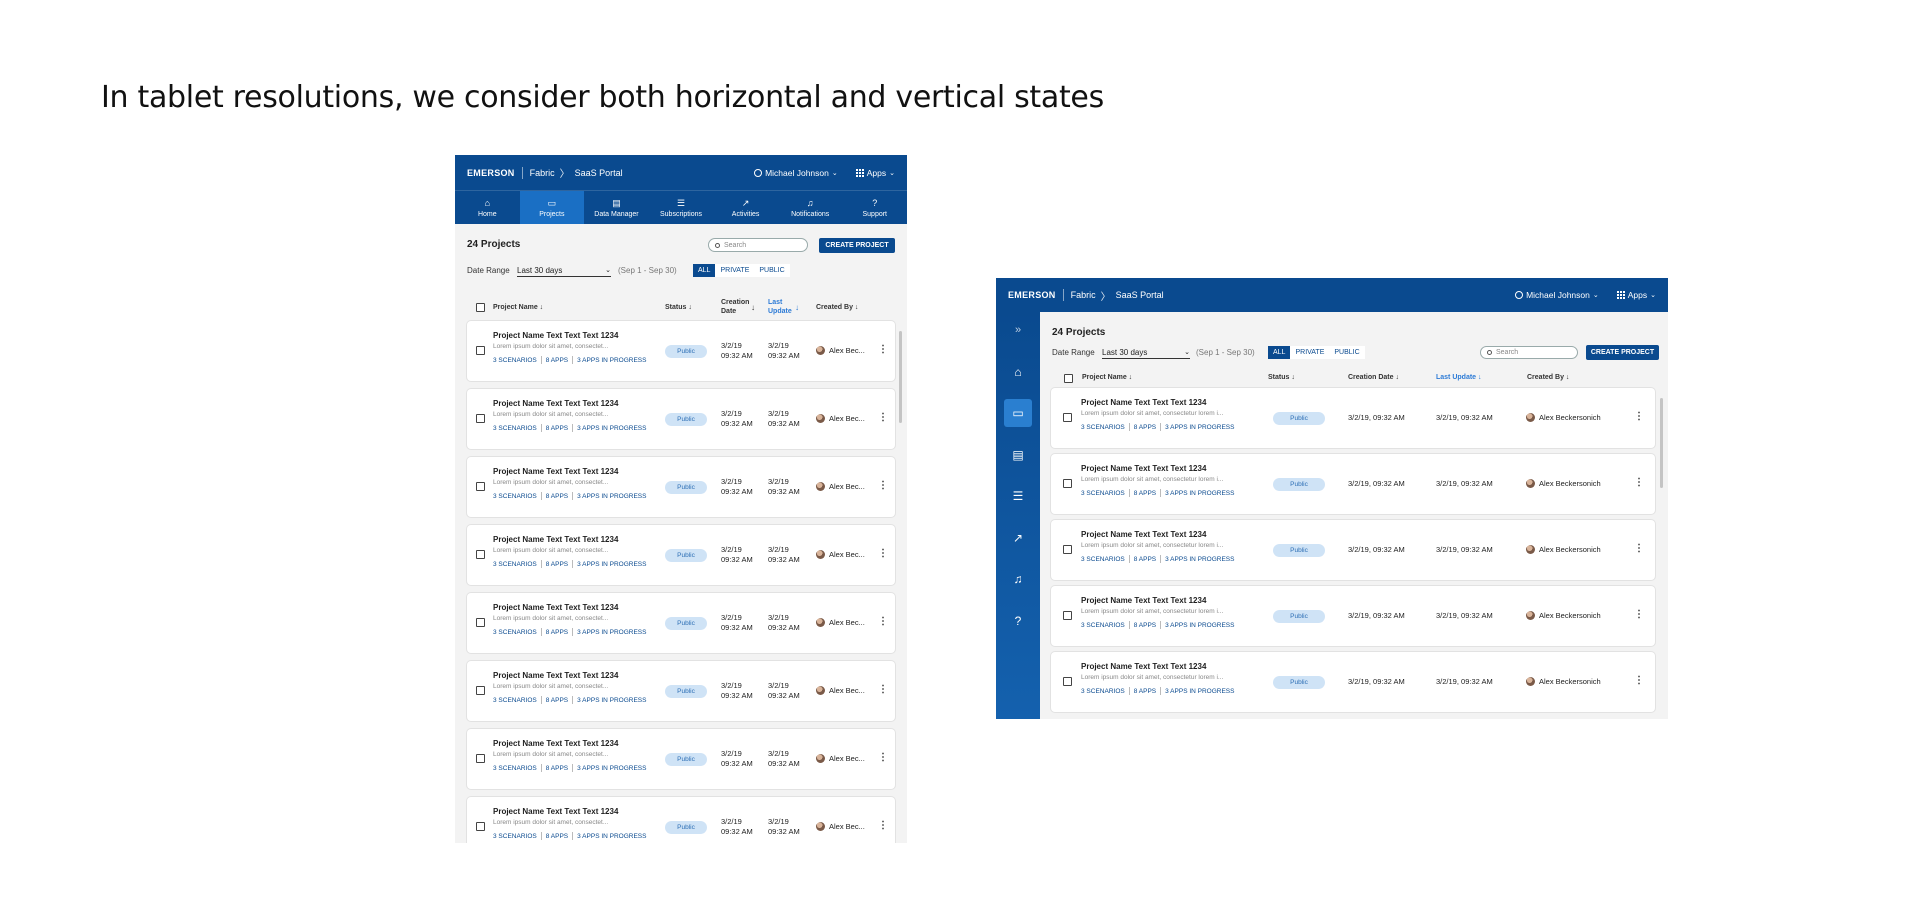 Image resolution: width=1920 pixels, height=902 pixels. Describe the element at coordinates (1018, 579) in the screenshot. I see `rail-notifications: ♫` at that location.